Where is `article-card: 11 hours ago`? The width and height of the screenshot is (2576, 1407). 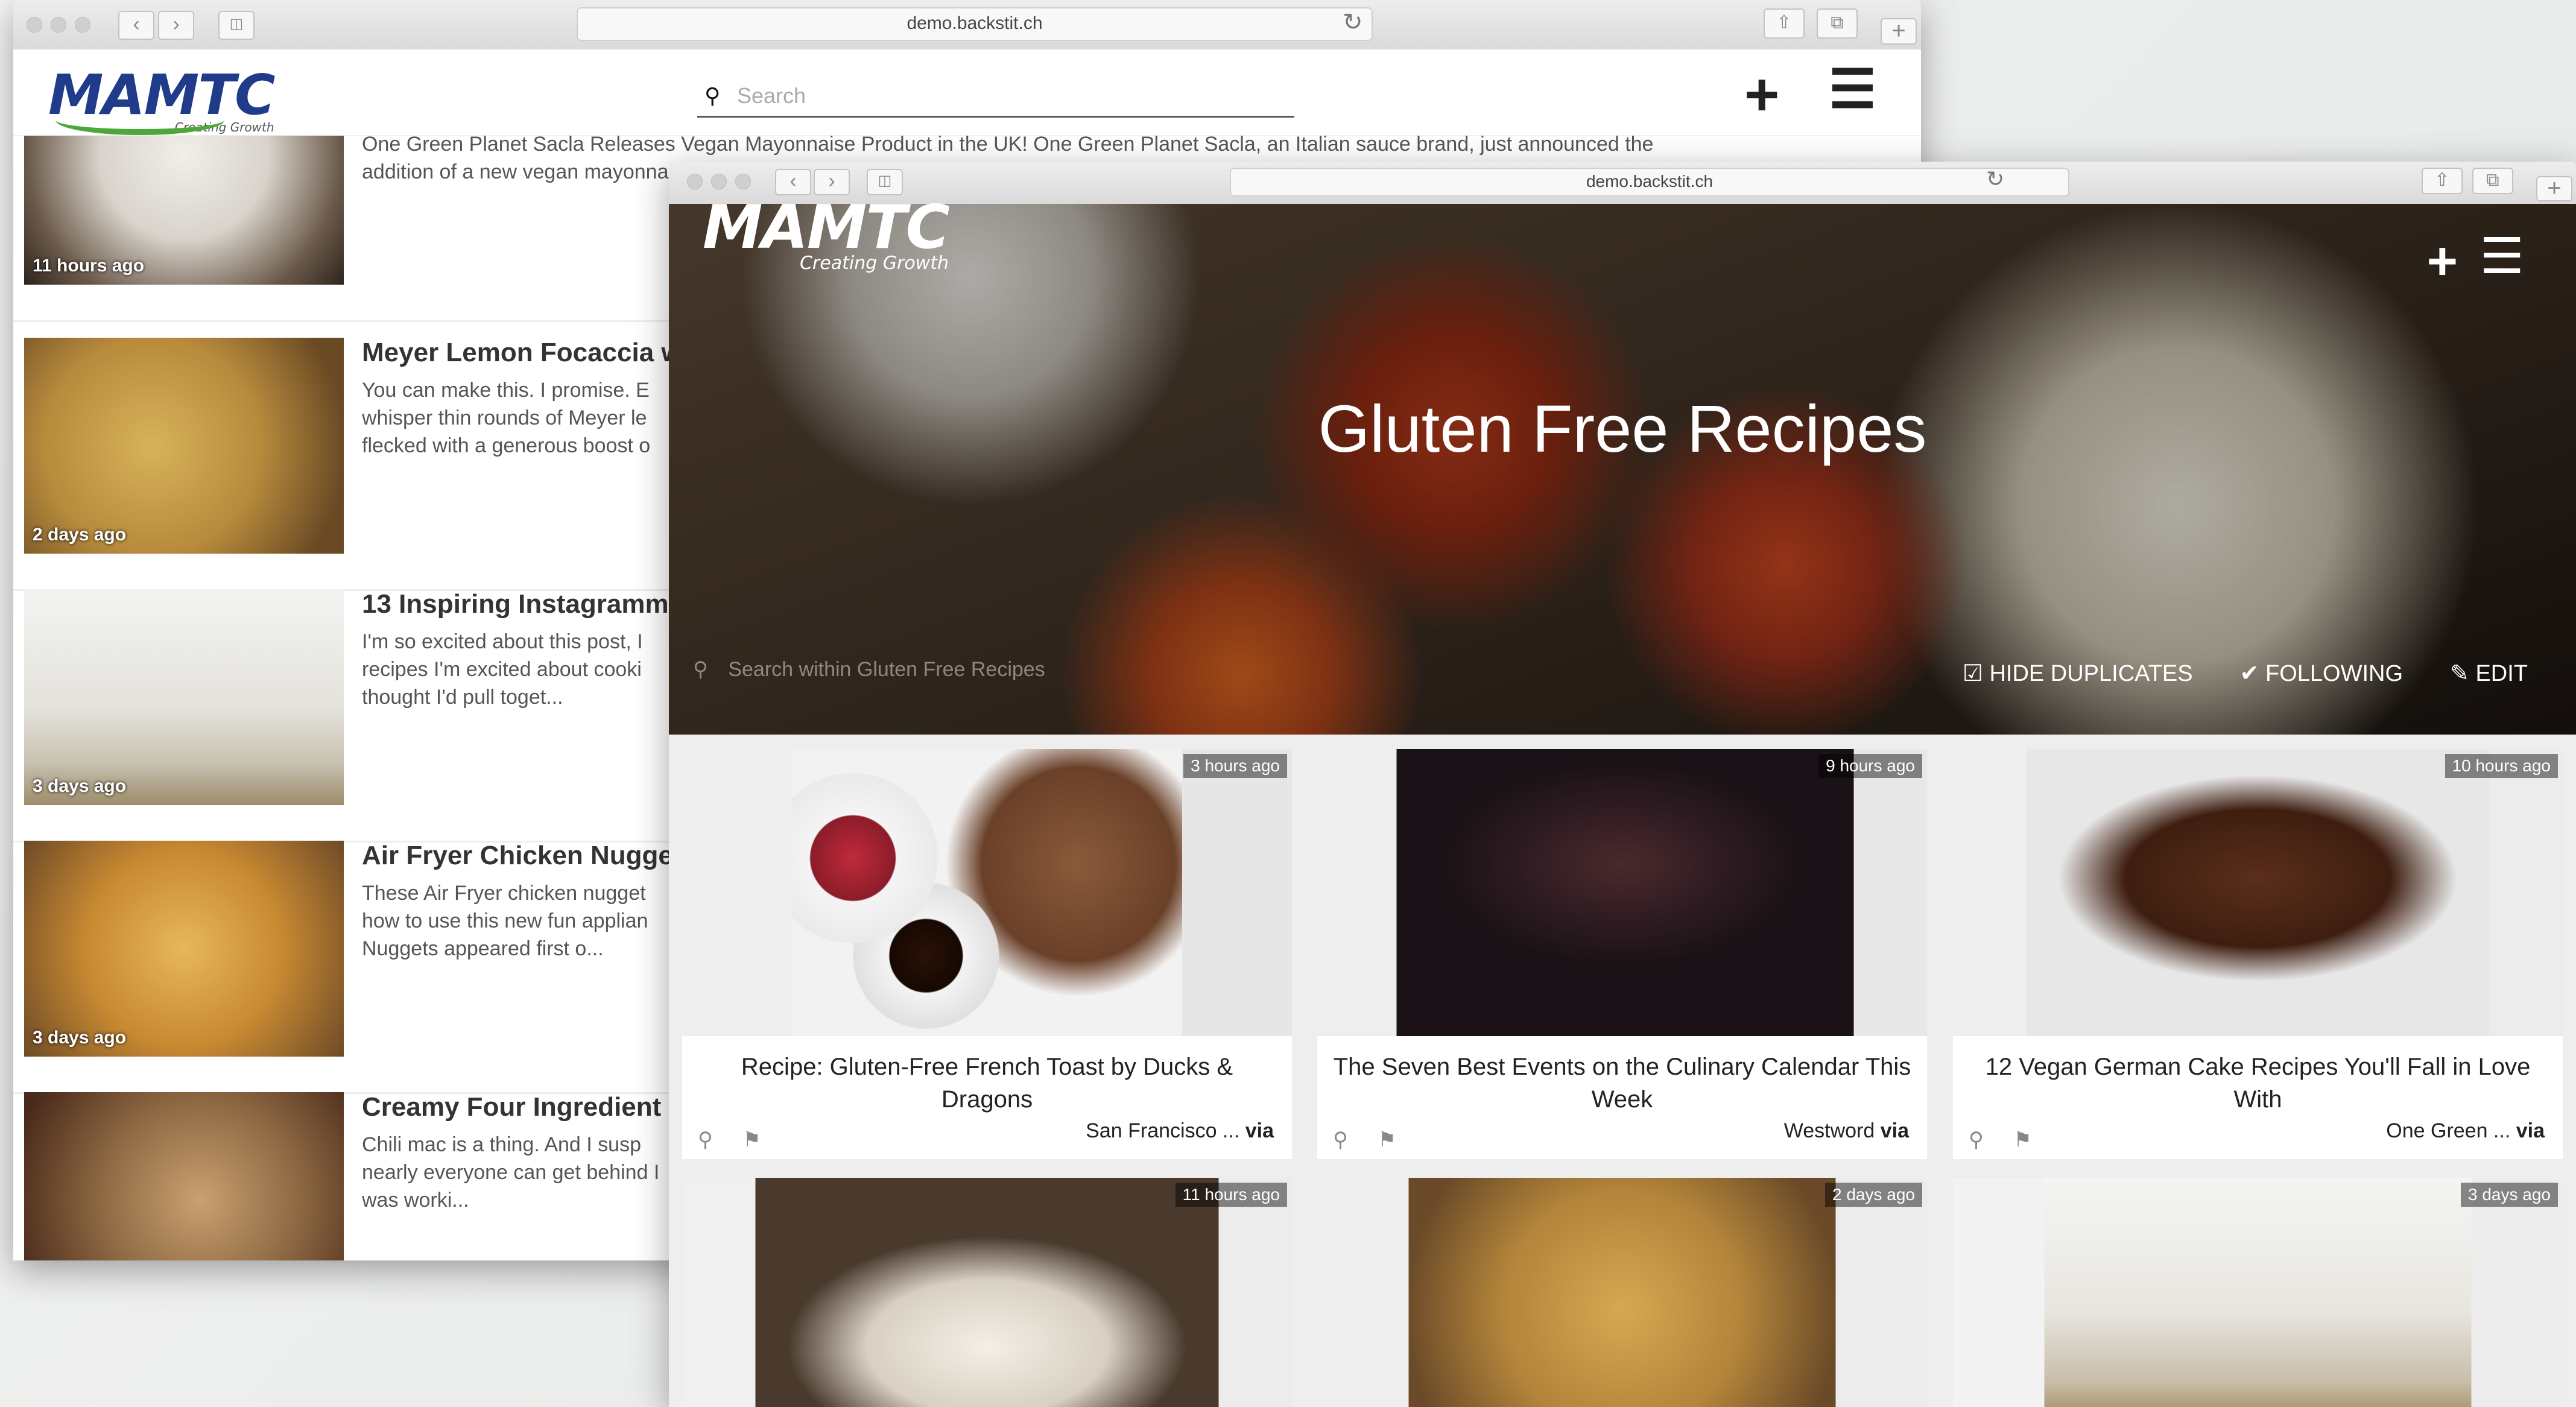 article-card: 11 hours ago is located at coordinates (987, 1292).